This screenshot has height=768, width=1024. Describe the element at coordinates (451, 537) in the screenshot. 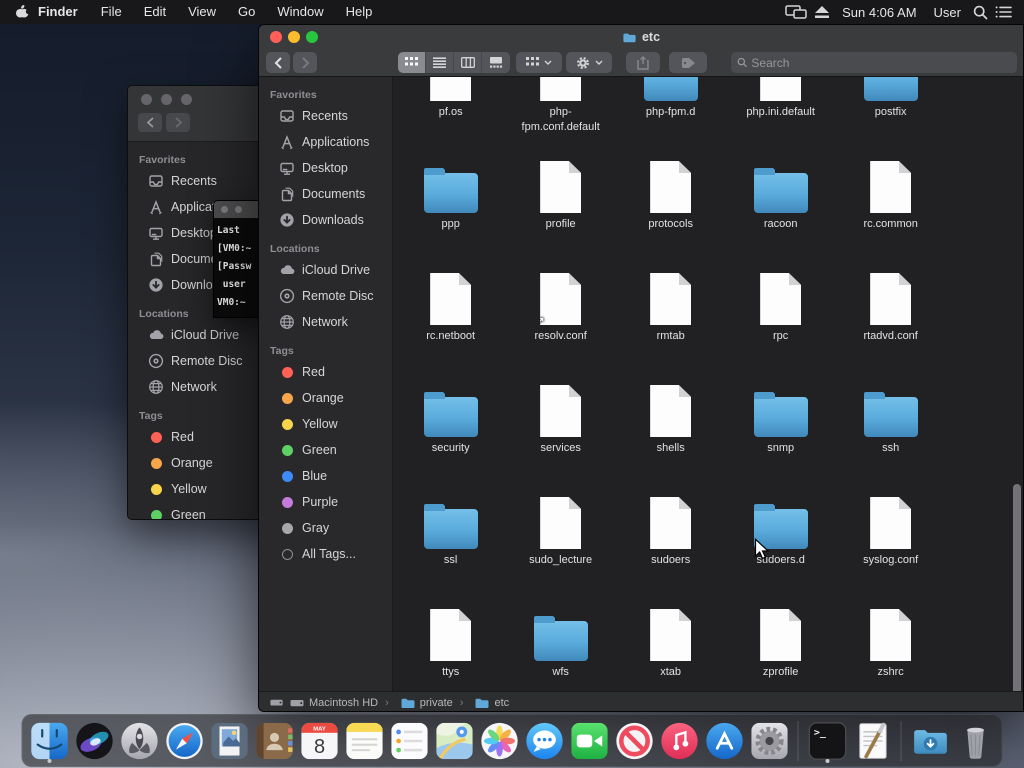

I see `file-item: ↗ ssl` at that location.